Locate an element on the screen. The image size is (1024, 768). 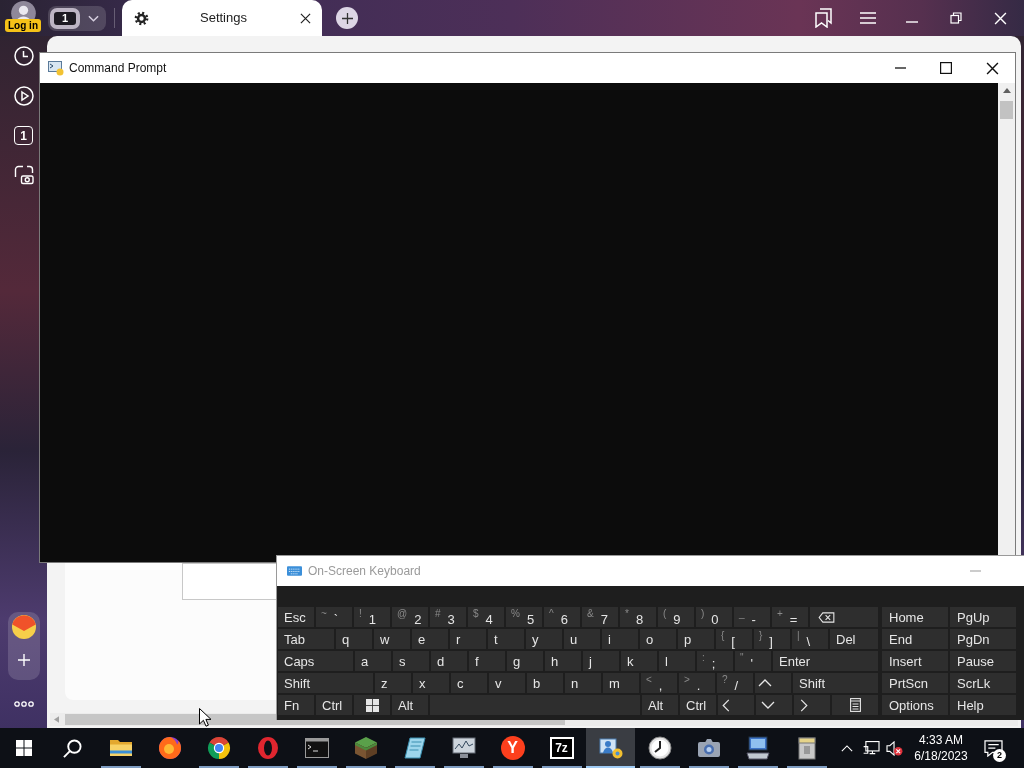
keyboard-key: @ 2 is located at coordinates (410, 617).